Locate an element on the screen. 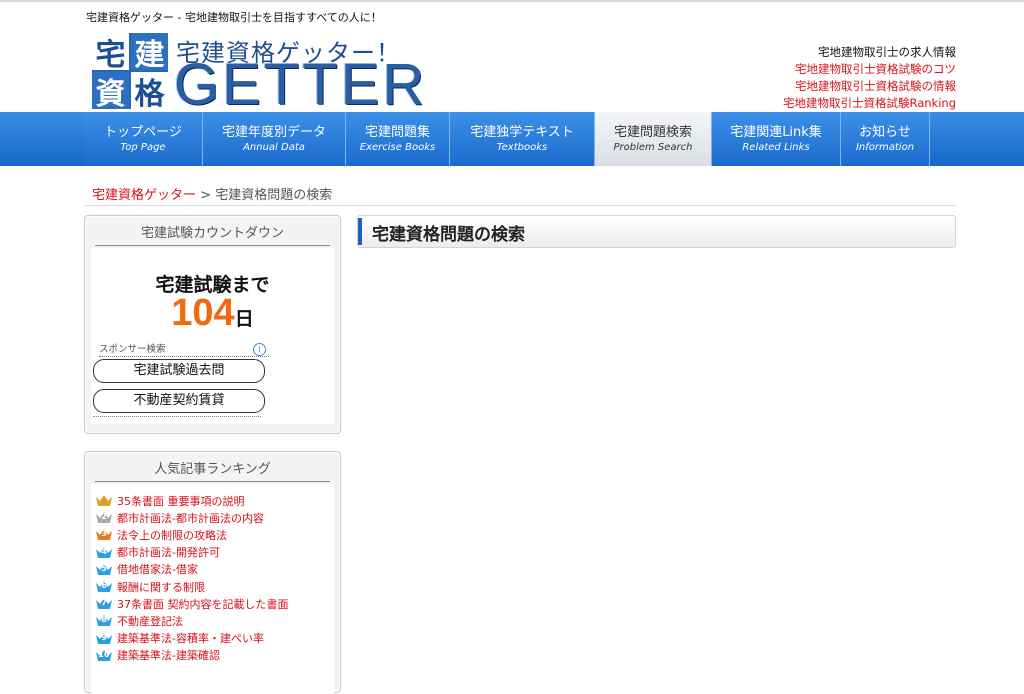 Image resolution: width=1024 pixels, height=694 pixels. sponsor-link: 宅建試験過去問 is located at coordinates (179, 371).